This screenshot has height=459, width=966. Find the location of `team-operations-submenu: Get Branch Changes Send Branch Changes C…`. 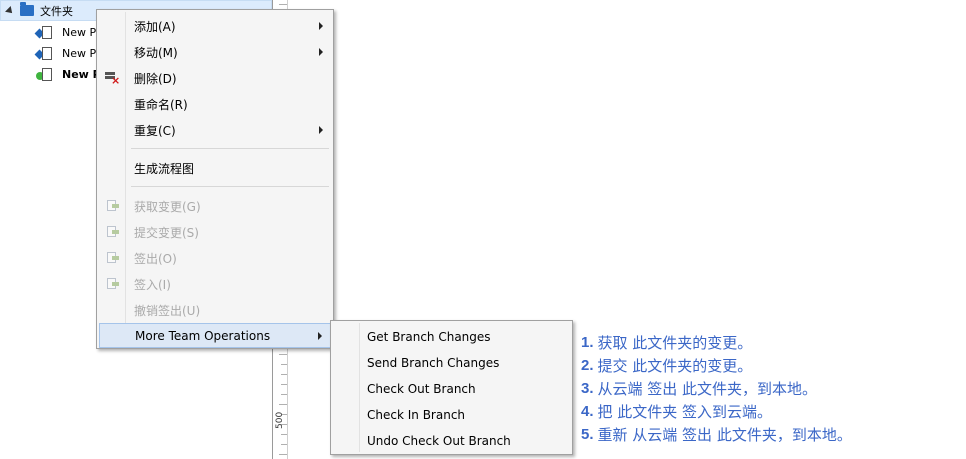

team-operations-submenu: Get Branch Changes Send Branch Changes C… is located at coordinates (451, 387).